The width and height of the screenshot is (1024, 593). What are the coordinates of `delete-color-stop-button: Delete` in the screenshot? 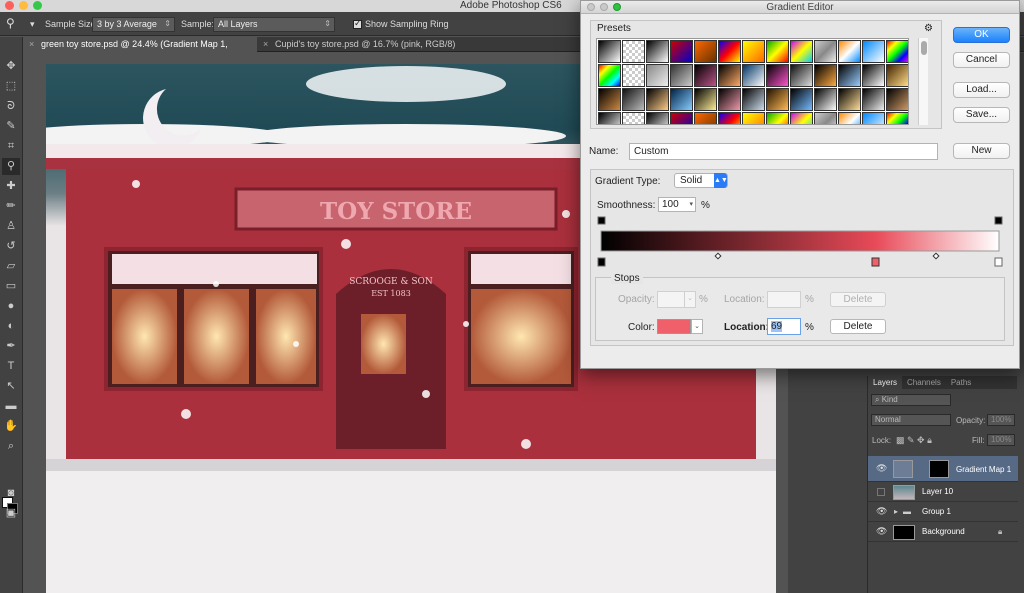 It's located at (858, 326).